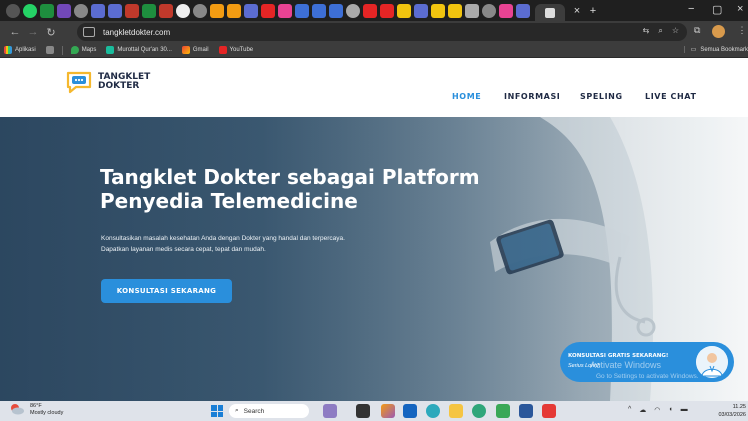 This screenshot has height=421, width=748. I want to click on task-view-icon, so click(363, 411).